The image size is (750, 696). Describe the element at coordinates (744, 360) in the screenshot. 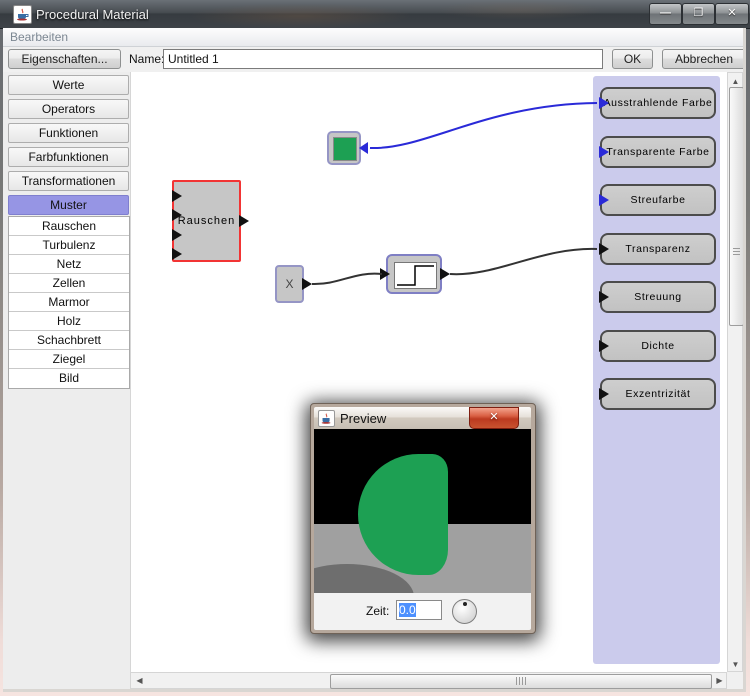

I see `window-frame-right` at that location.